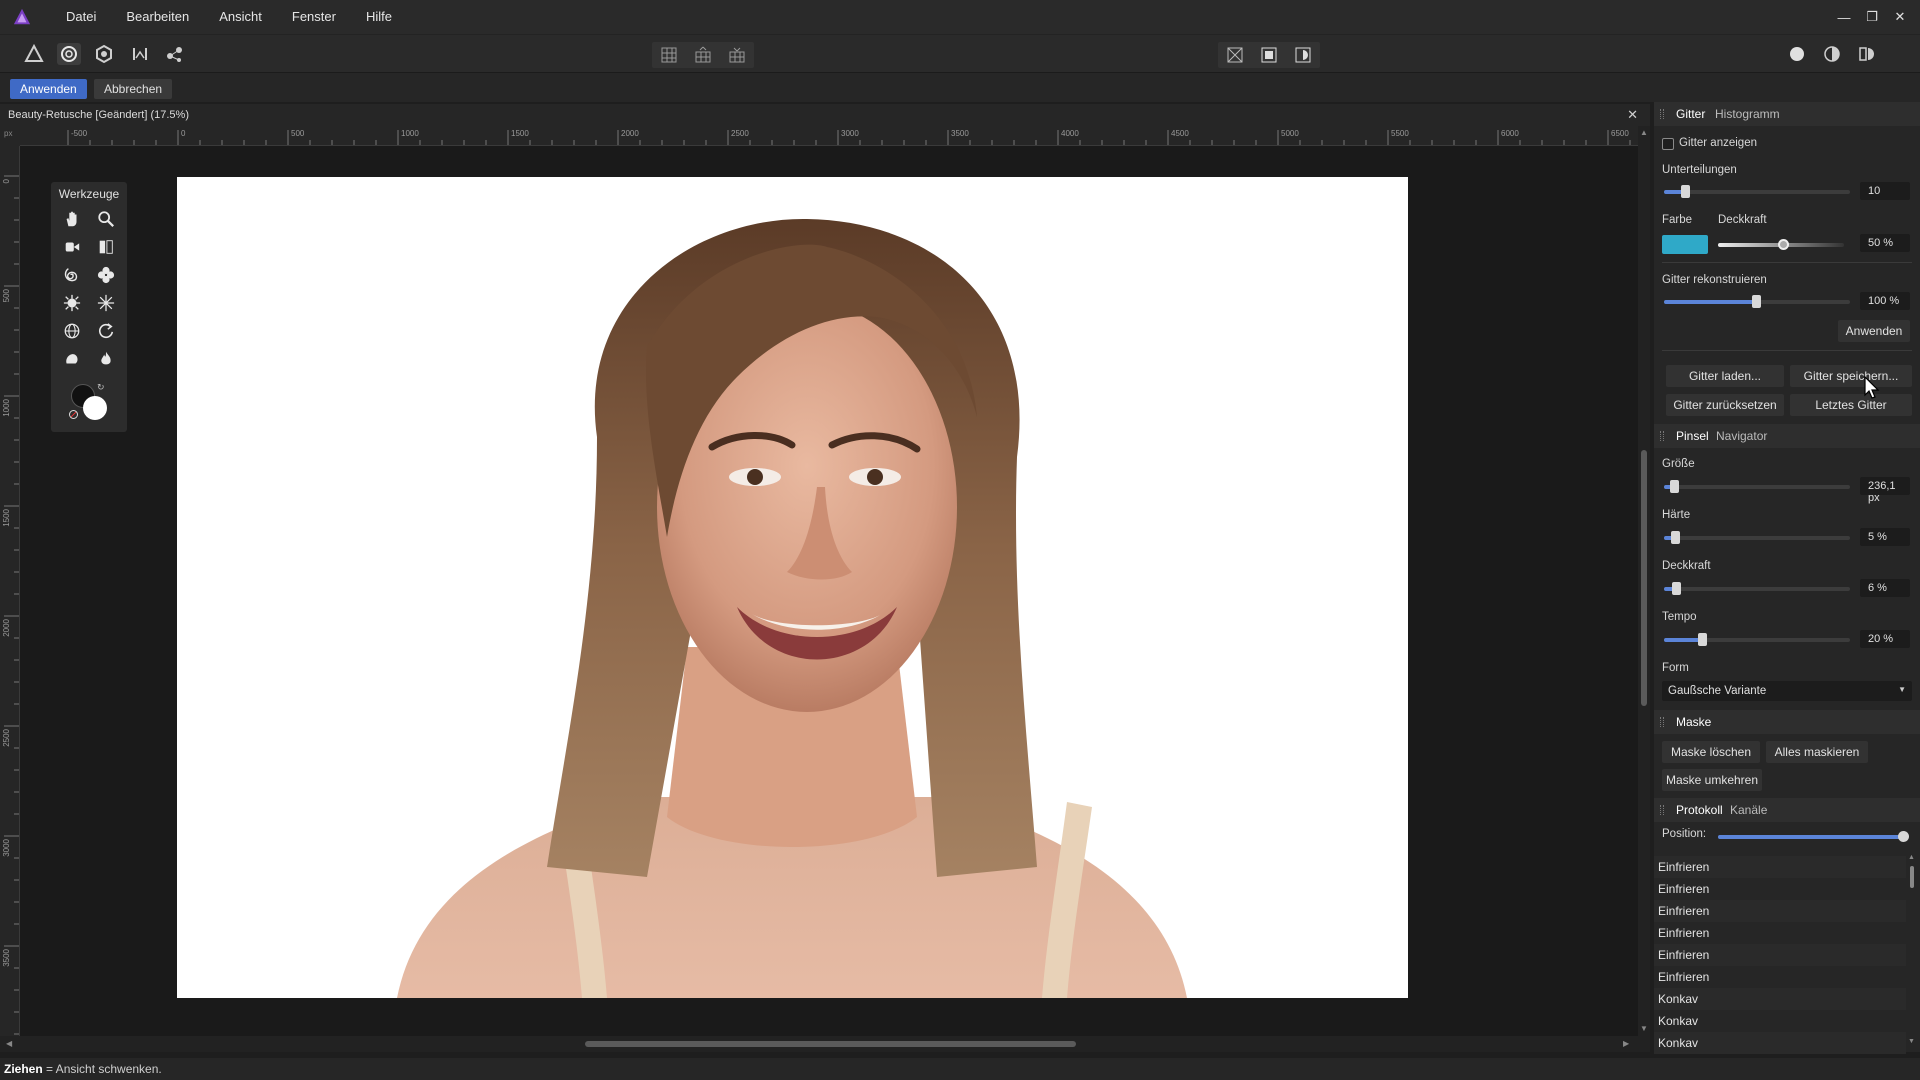 The image size is (1920, 1080). I want to click on hardness-slider-knob, so click(1675, 537).